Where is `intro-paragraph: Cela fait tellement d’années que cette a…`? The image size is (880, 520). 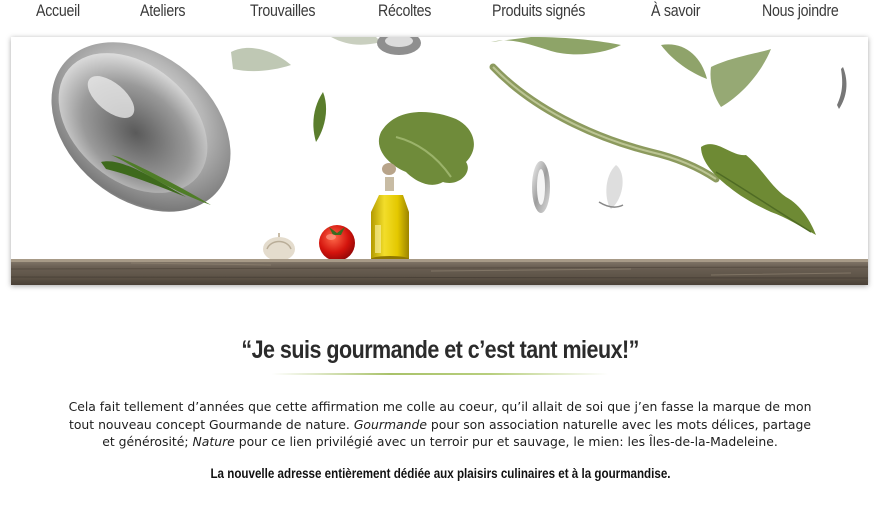 intro-paragraph: Cela fait tellement d’années que cette a… is located at coordinates (440, 424).